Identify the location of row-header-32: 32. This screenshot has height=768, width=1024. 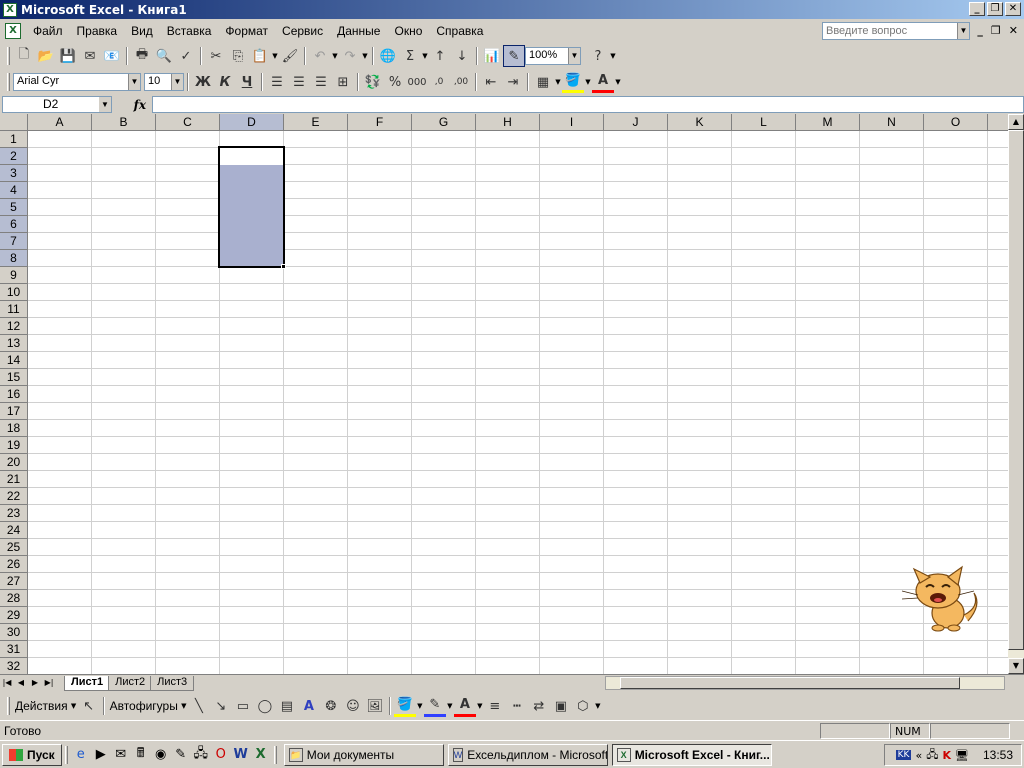
(14, 666).